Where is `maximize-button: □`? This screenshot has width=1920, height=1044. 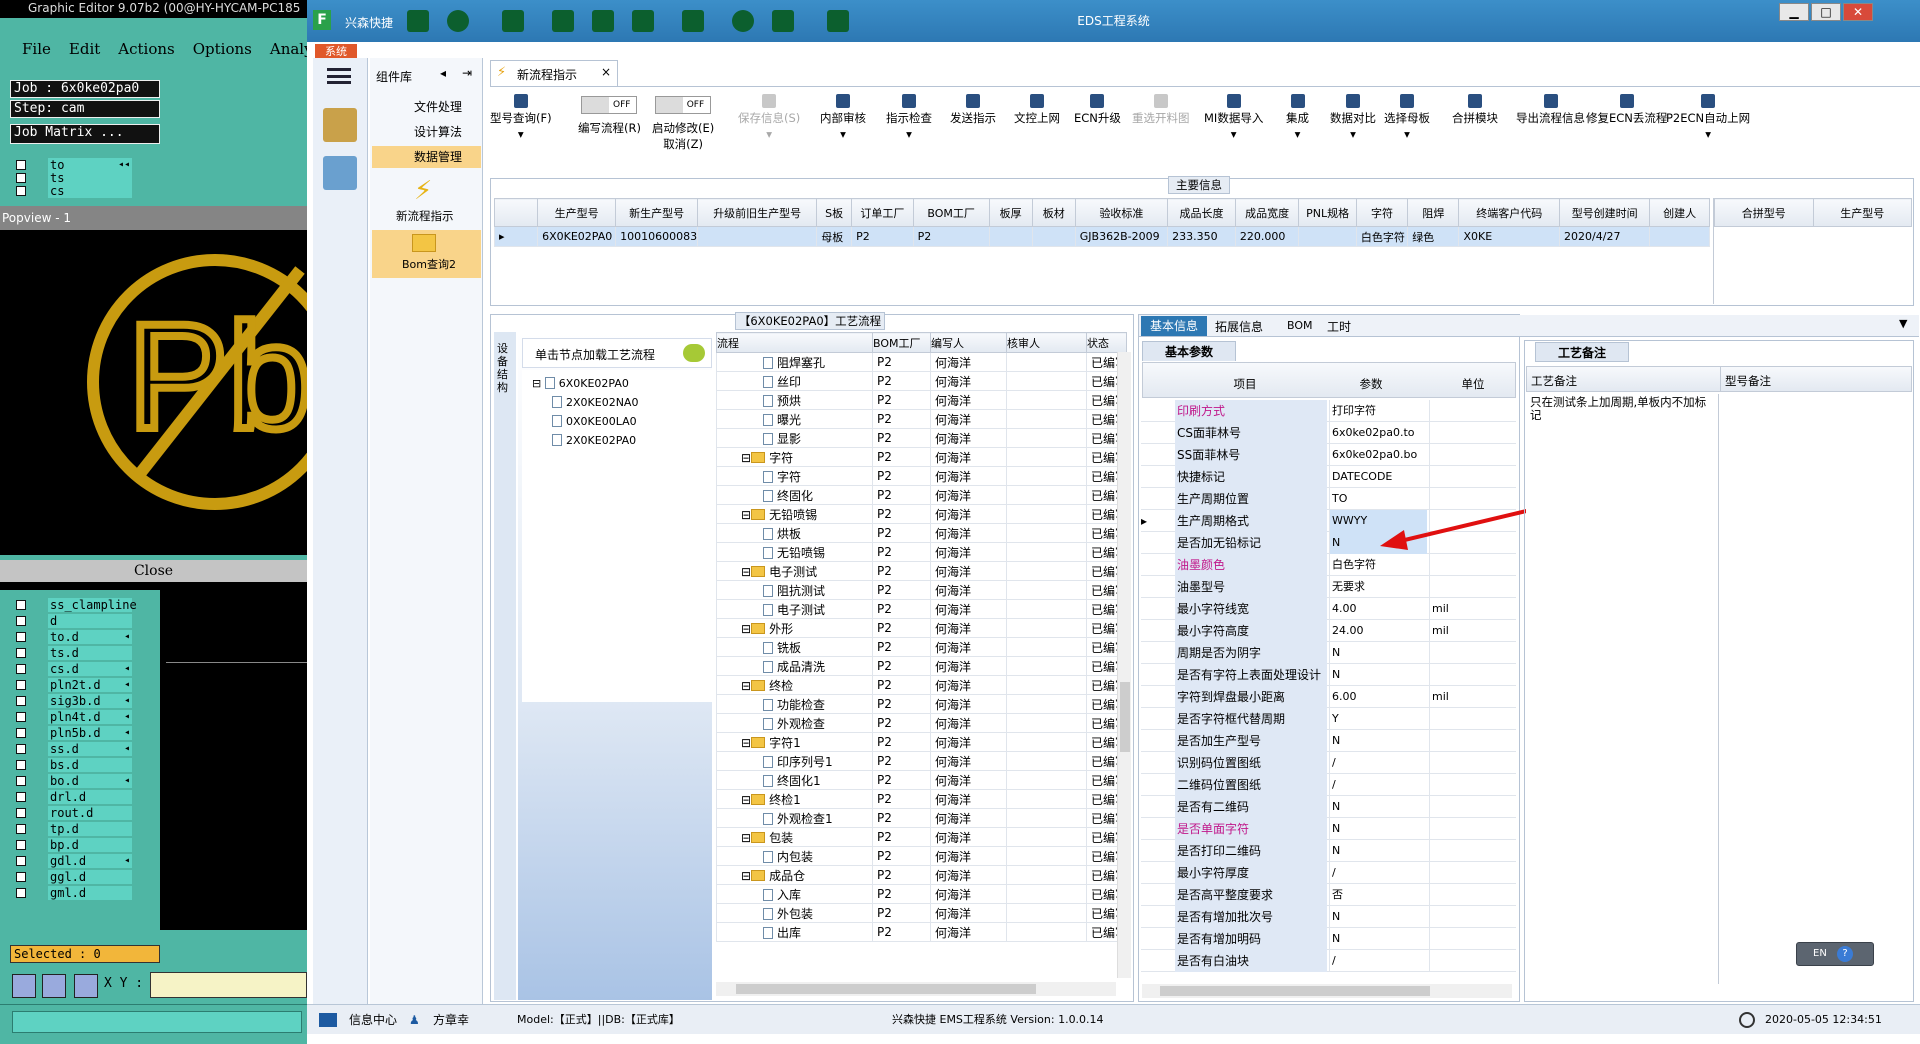 maximize-button: □ is located at coordinates (1826, 12).